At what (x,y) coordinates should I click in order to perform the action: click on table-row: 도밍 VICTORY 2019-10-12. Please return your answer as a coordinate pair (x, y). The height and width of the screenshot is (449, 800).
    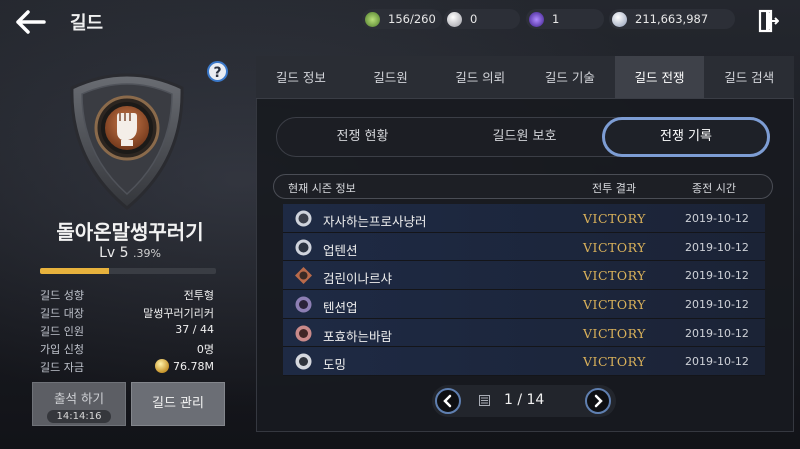
    Looking at the image, I should click on (524, 362).